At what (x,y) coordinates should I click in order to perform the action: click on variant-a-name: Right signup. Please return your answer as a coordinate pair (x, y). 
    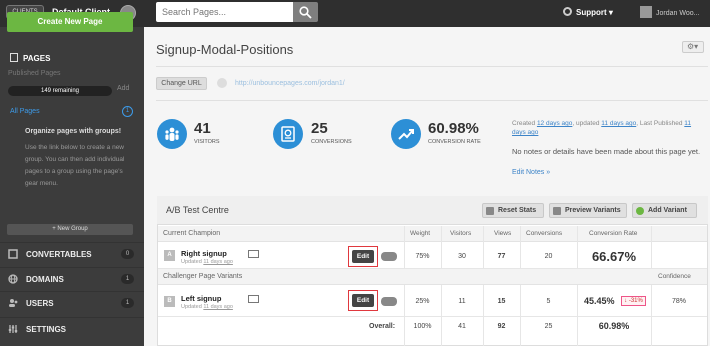
    Looking at the image, I should click on (204, 253).